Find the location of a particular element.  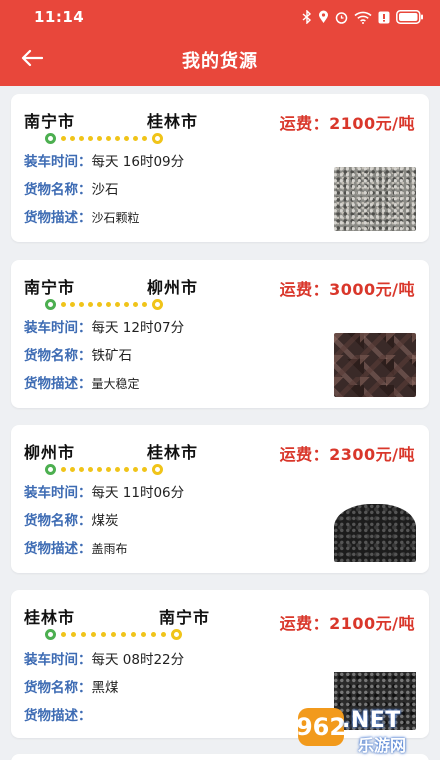

watermark-logo: 962 is located at coordinates (321, 727).